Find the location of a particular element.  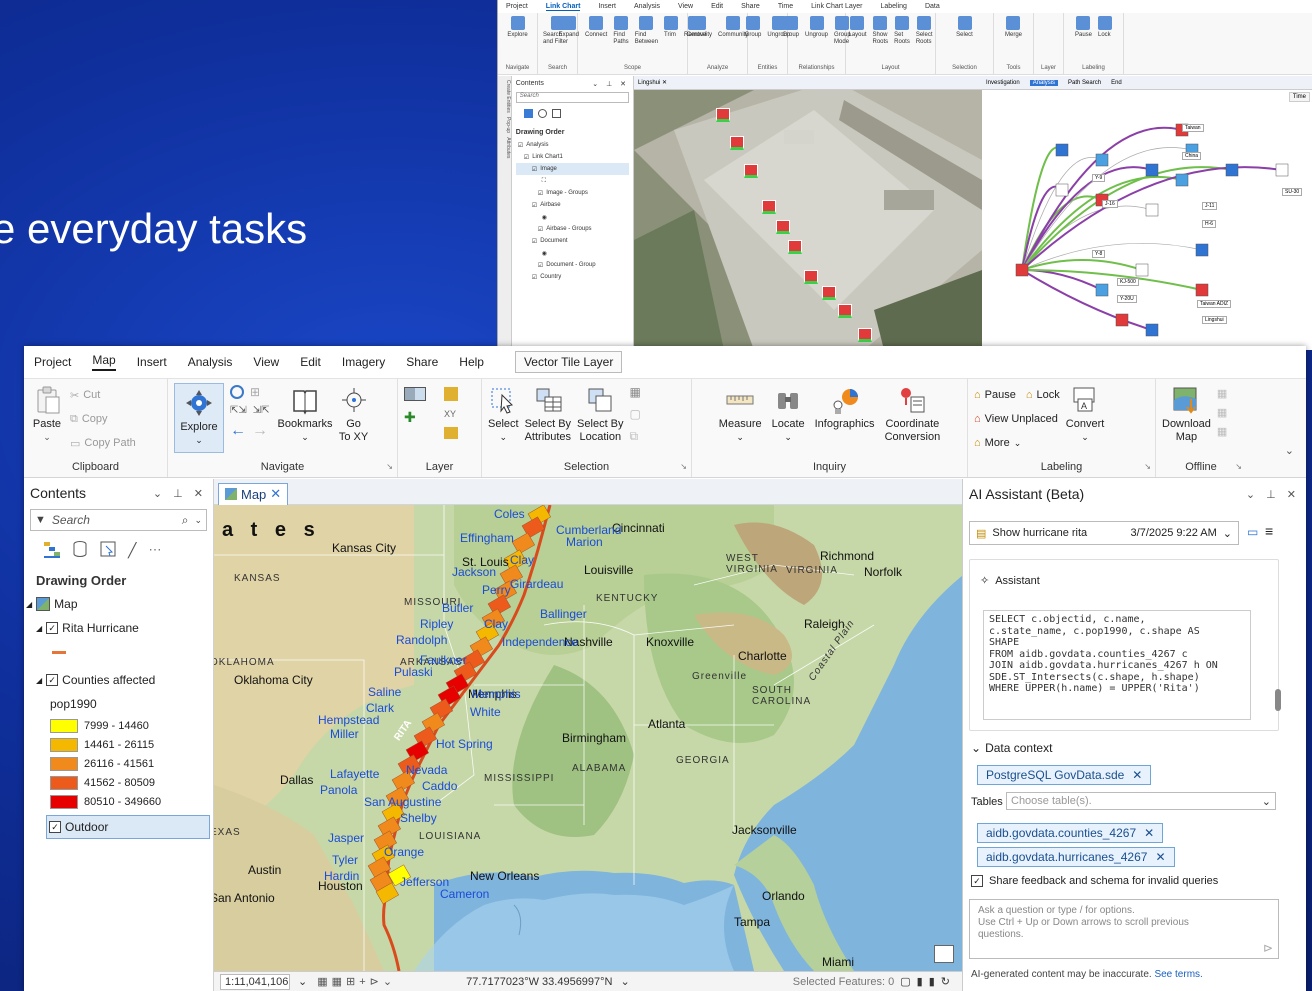

share-feedback-checkbox: ✓ is located at coordinates (977, 881).